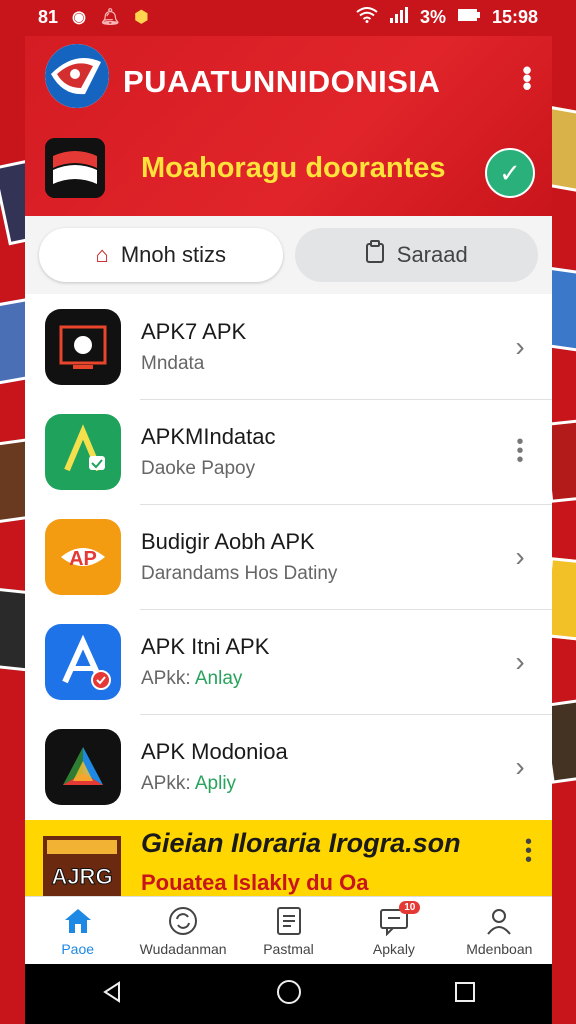 The image size is (576, 1024). Describe the element at coordinates (255, 882) in the screenshot. I see `promo-subtitle: Pouatea Islakly du Oa` at that location.